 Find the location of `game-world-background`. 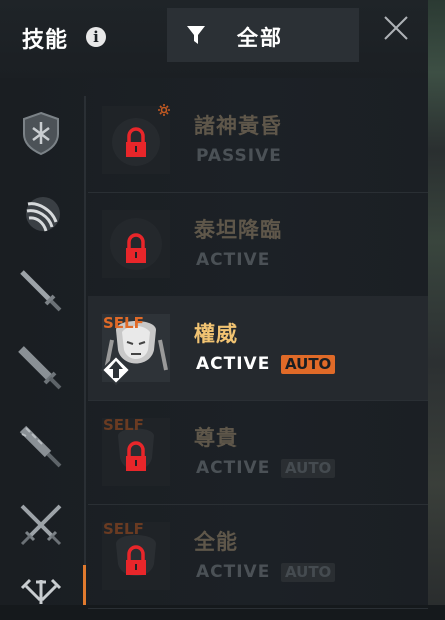

game-world-background is located at coordinates (435, 302).